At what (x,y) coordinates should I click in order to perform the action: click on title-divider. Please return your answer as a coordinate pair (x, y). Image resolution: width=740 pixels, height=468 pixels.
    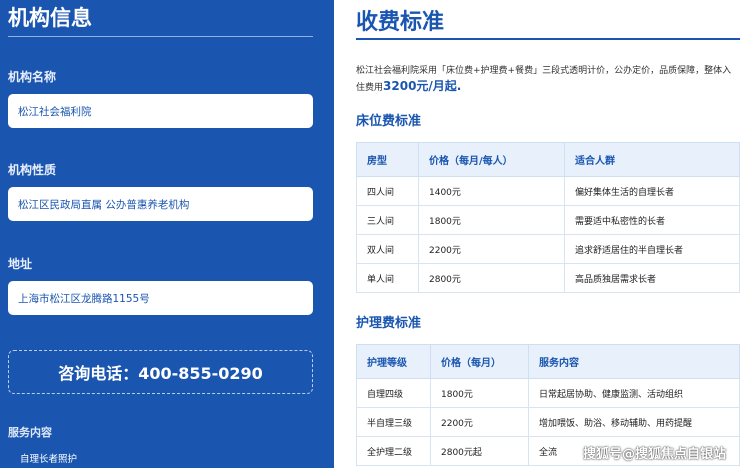
    Looking at the image, I should click on (548, 39).